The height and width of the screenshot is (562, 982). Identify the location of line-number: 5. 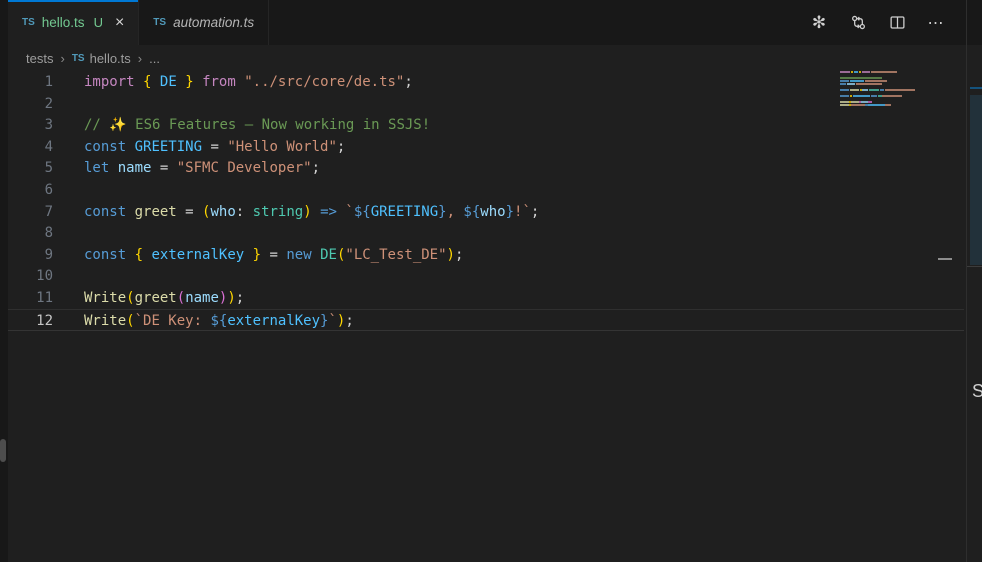
(48, 168).